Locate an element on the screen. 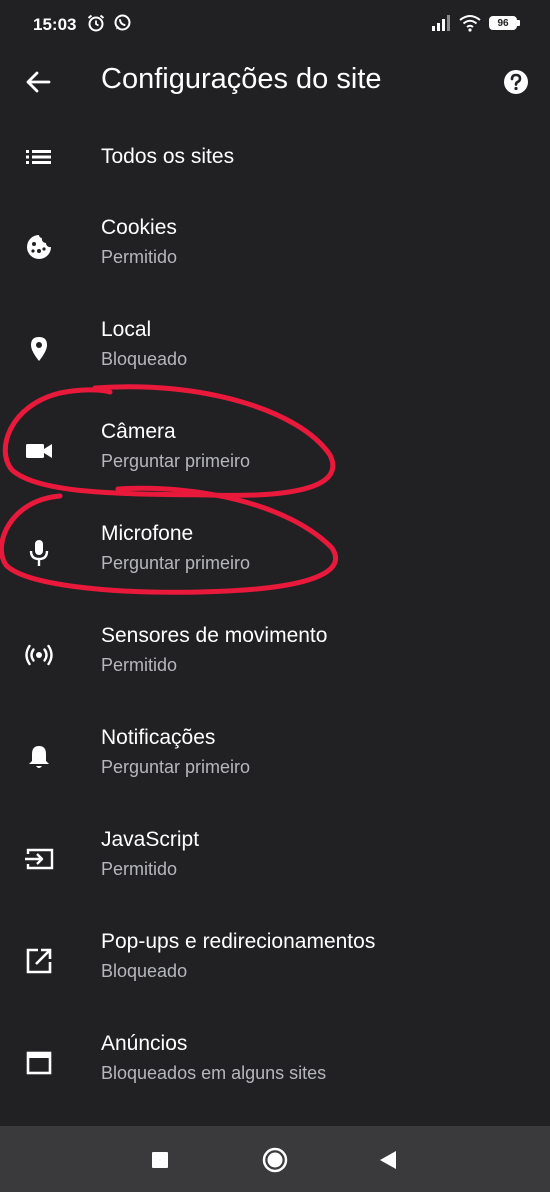 This screenshot has height=1192, width=550. battery-icon: 96 is located at coordinates (504, 23).